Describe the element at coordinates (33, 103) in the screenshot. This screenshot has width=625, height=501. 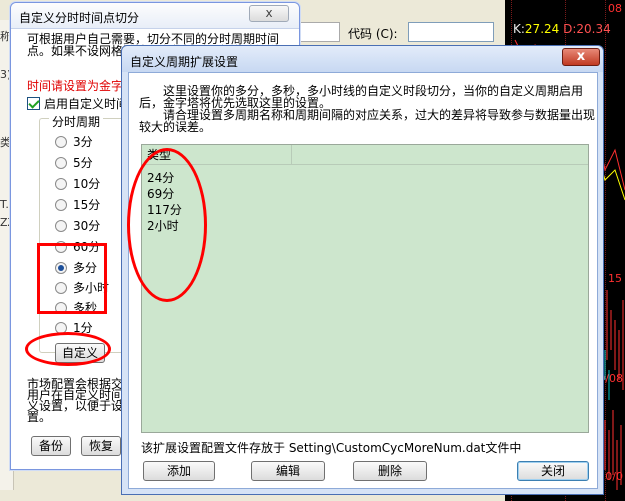
I see `checkbox-checked-icon` at that location.